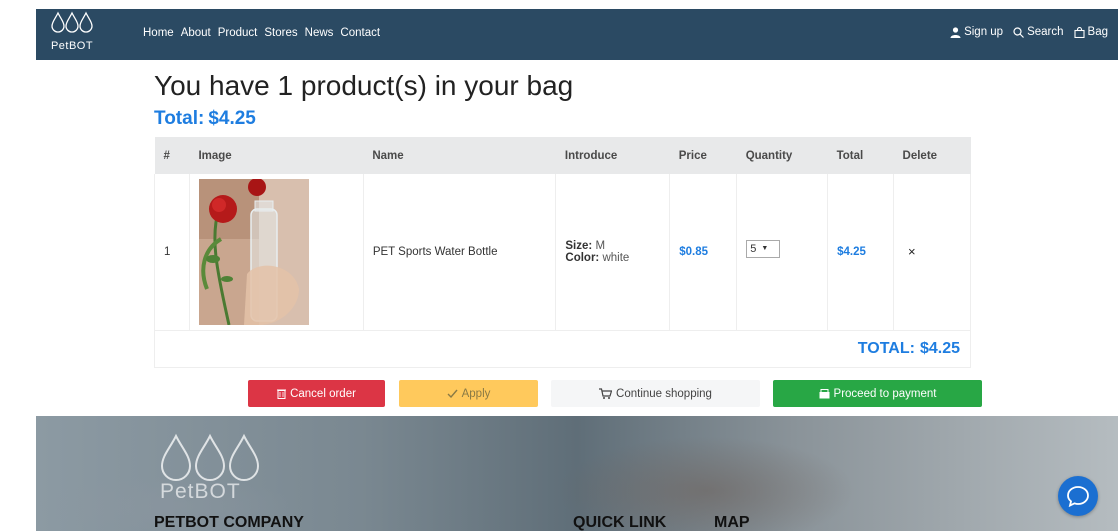  What do you see at coordinates (360, 33) in the screenshot?
I see `nav-link-contact: Contact` at bounding box center [360, 33].